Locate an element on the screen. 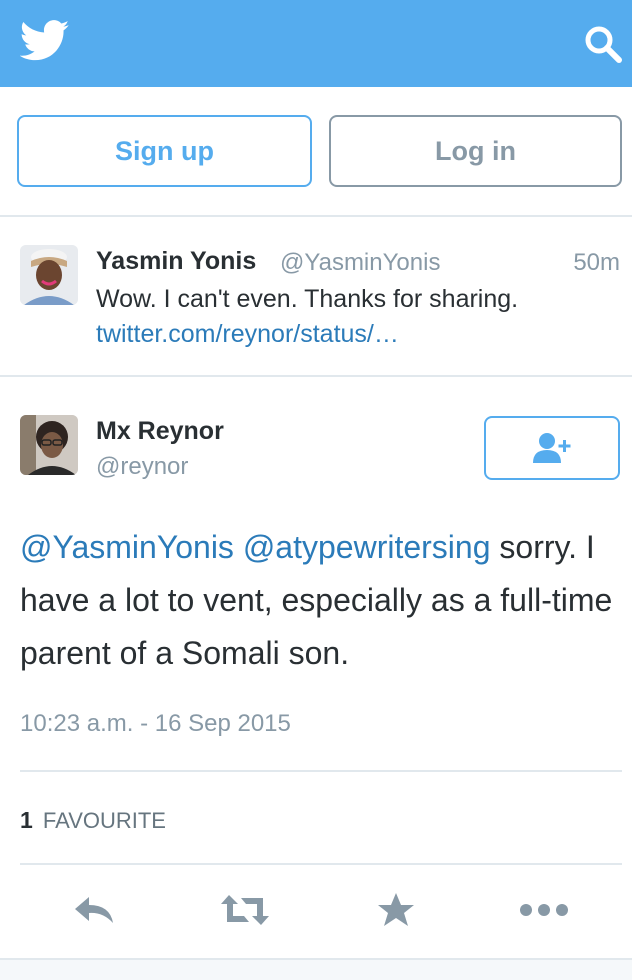 This screenshot has height=980, width=632. reply-icon is located at coordinates (94, 910).